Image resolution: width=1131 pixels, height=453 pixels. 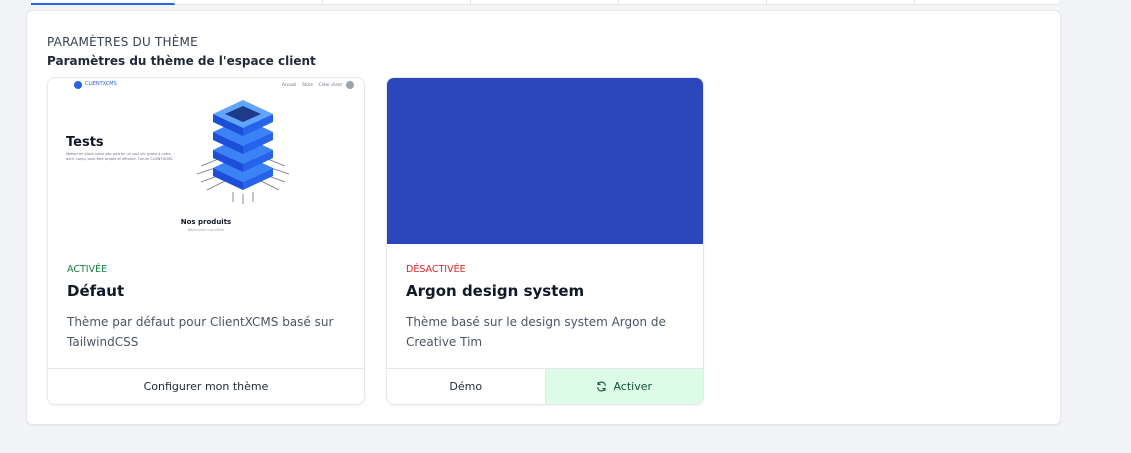 What do you see at coordinates (206, 86) in the screenshot?
I see `mini-navbar: CLIENTXCMS Accueil Store Créer client` at bounding box center [206, 86].